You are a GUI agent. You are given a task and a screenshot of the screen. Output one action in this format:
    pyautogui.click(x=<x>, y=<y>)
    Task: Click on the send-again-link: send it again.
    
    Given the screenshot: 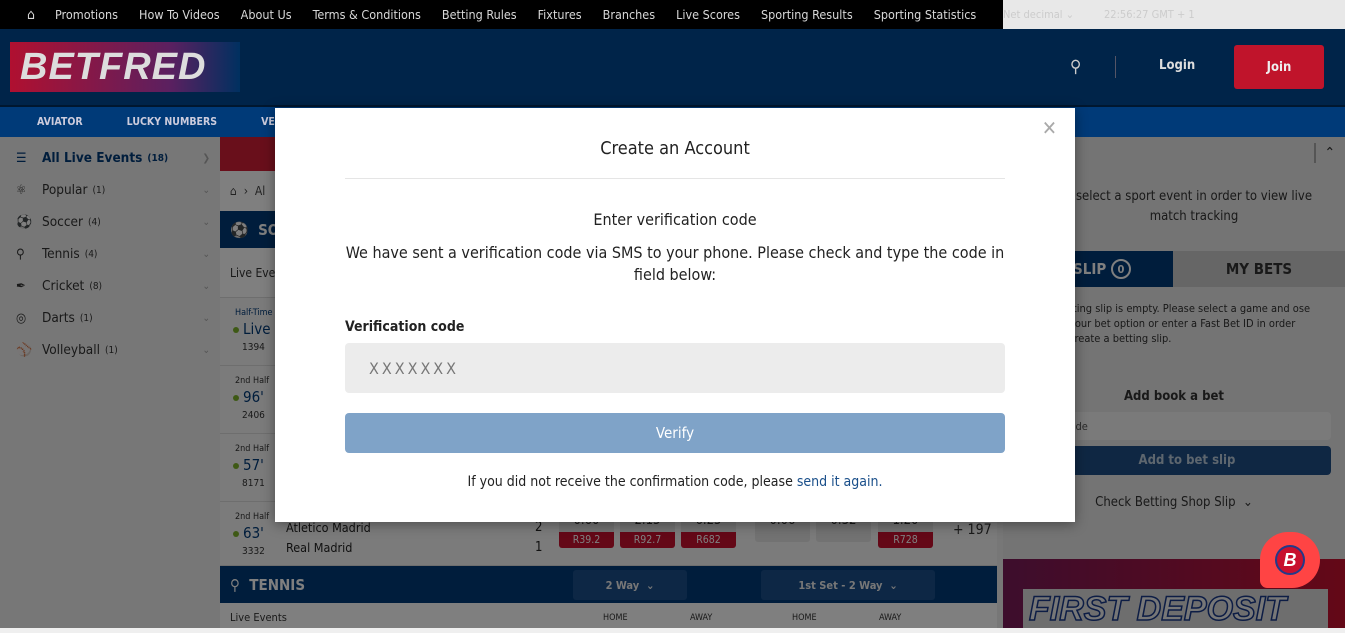 What is the action you would take?
    pyautogui.click(x=840, y=482)
    